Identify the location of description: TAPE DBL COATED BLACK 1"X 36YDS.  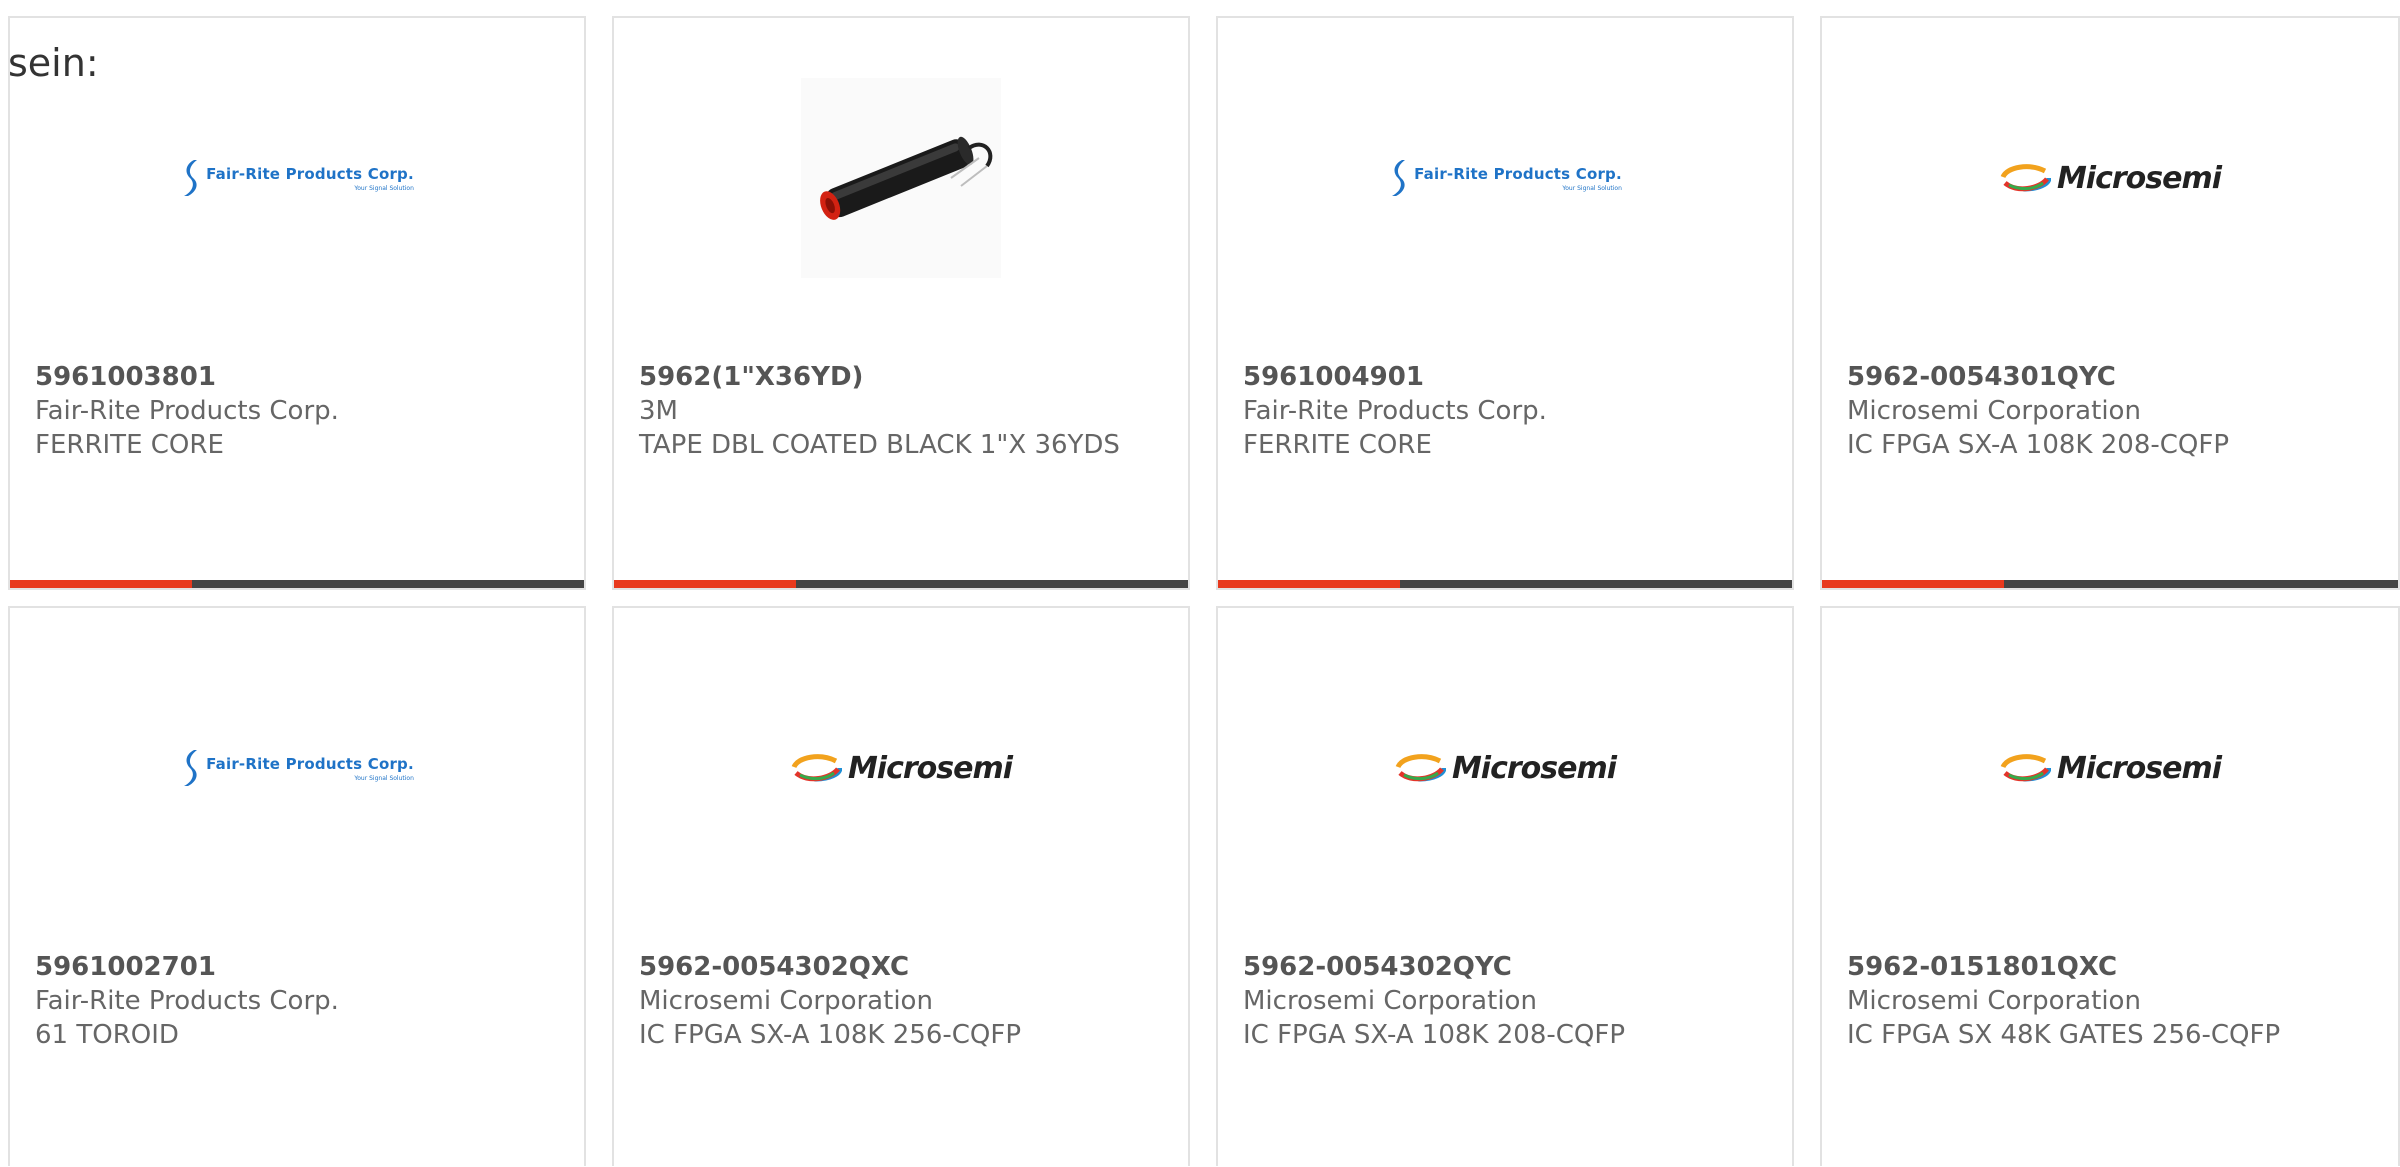
(879, 445).